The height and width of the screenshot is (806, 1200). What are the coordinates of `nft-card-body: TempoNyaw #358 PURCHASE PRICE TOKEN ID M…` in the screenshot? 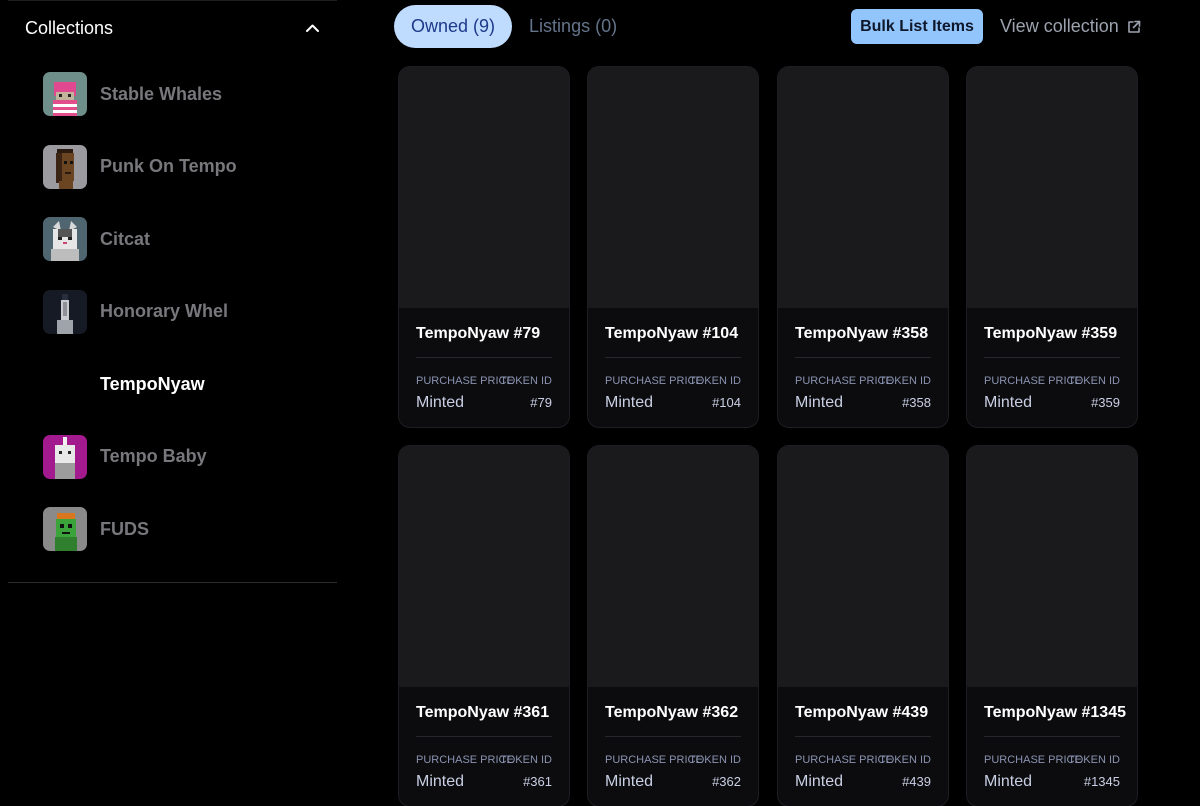 It's located at (863, 367).